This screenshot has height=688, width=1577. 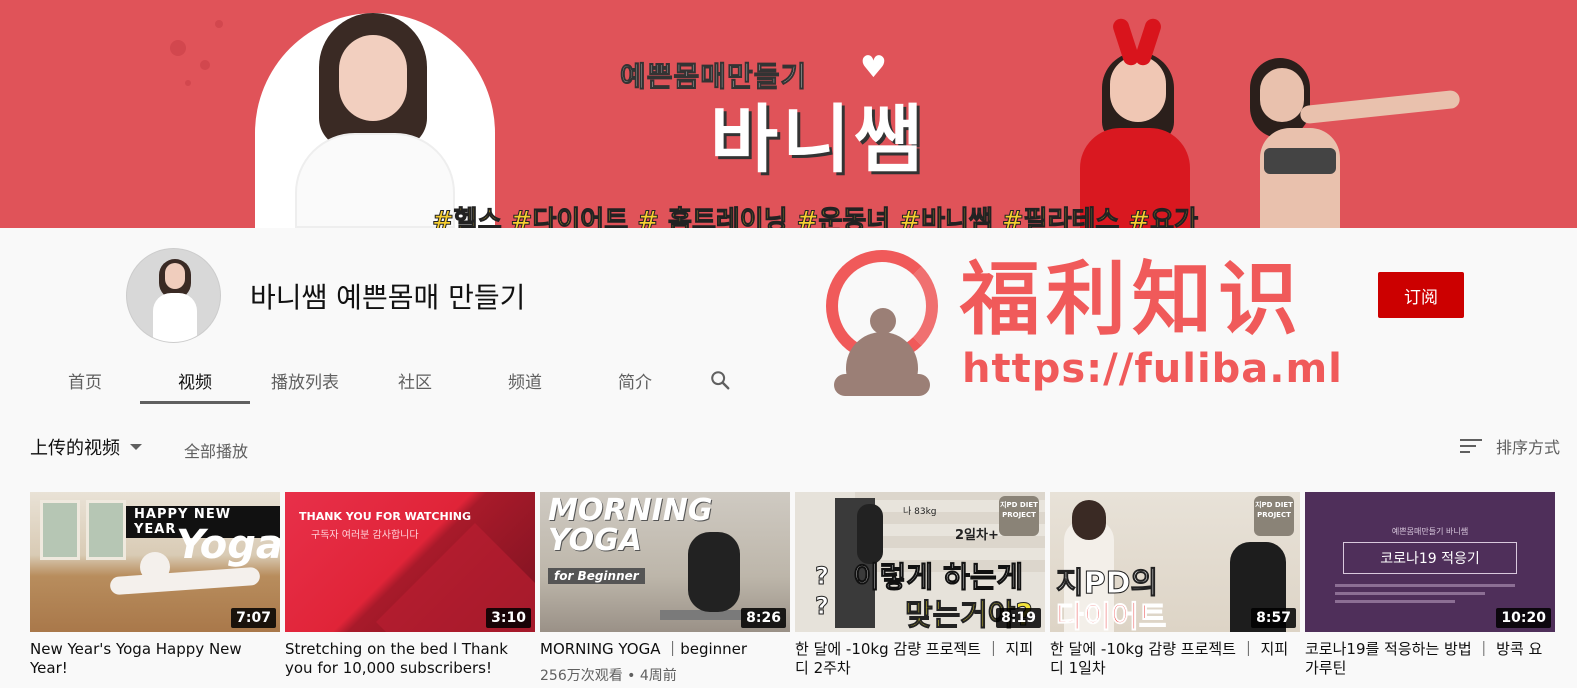 What do you see at coordinates (1152, 369) in the screenshot?
I see `watermark-url: https://fuliba.ml` at bounding box center [1152, 369].